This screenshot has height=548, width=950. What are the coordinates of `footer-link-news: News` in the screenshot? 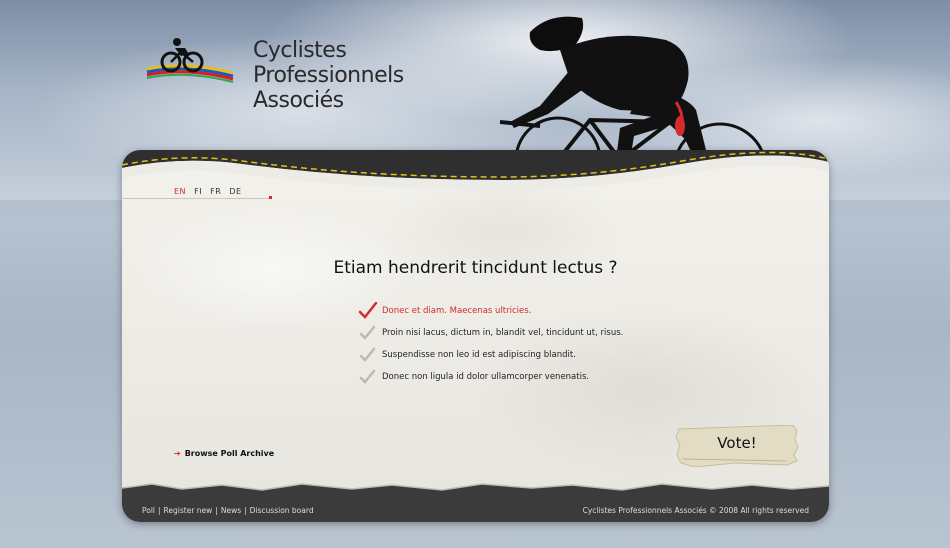 It's located at (231, 510).